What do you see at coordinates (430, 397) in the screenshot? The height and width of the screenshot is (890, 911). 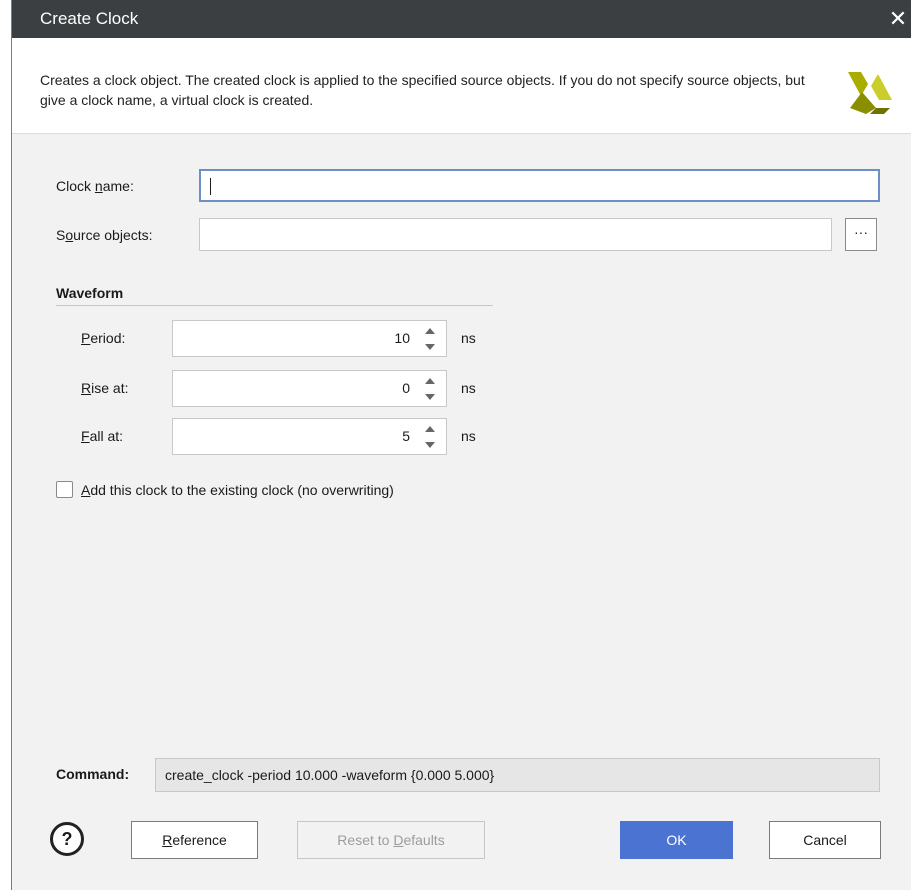 I see `rise-at-decrement-icon` at bounding box center [430, 397].